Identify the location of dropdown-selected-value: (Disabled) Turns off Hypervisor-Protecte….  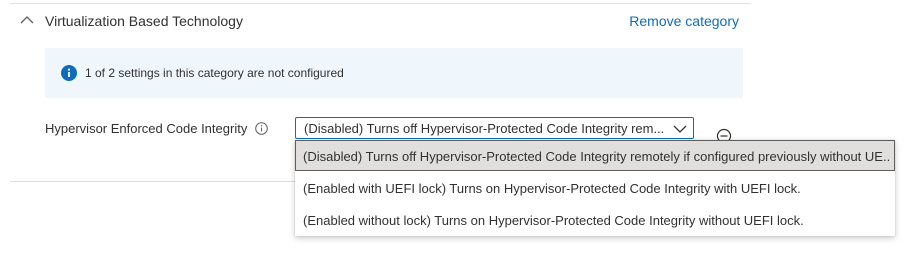
(484, 128).